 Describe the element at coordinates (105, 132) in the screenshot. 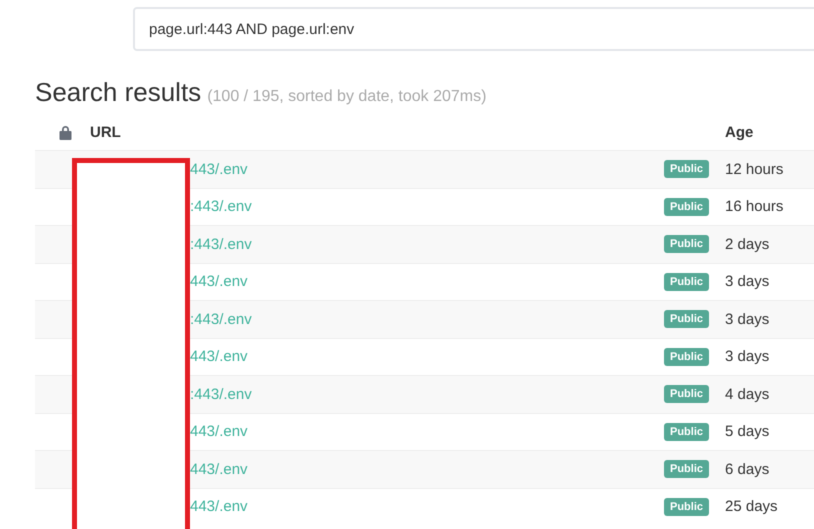

I see `column-header: URL` at that location.